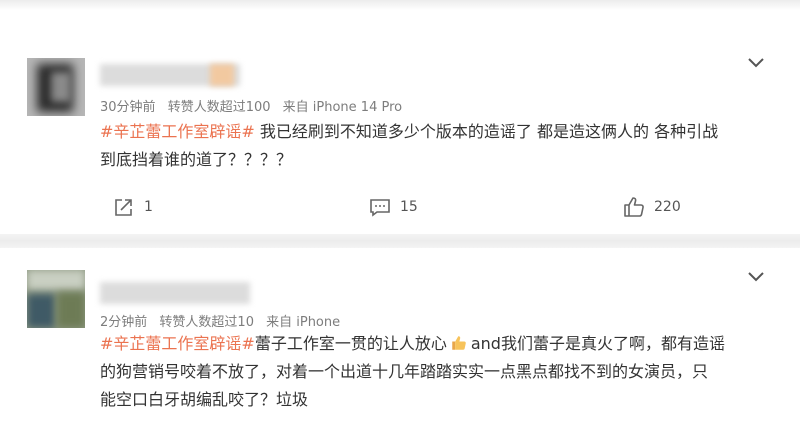  I want to click on share-icon, so click(123, 207).